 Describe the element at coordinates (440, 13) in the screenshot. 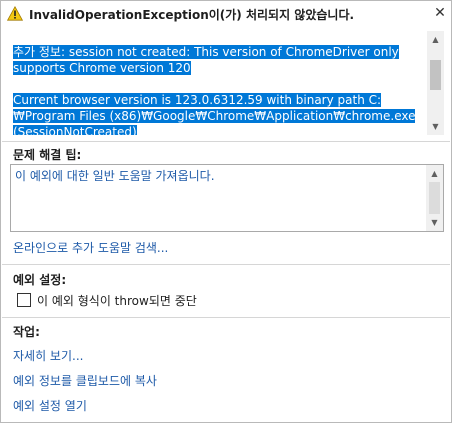

I see `close-icon: ✕` at that location.